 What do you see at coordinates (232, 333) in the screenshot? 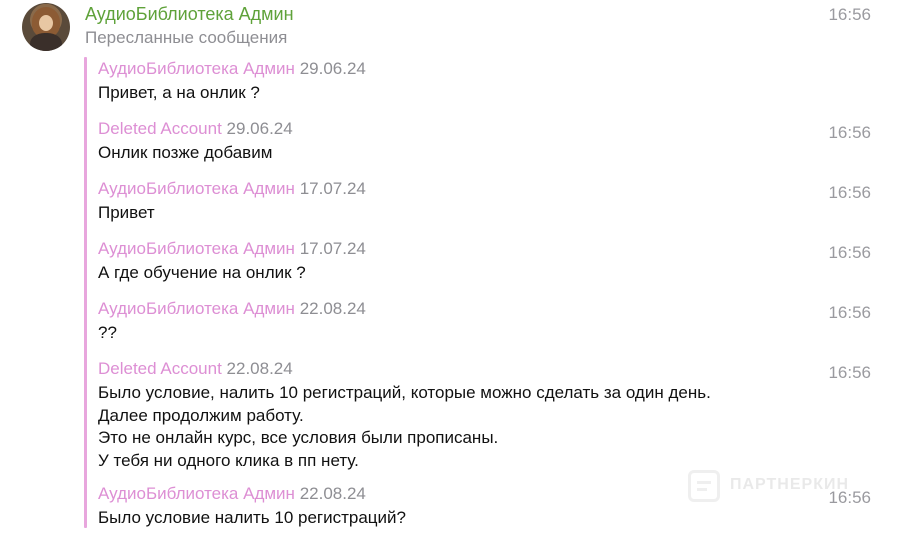
I see `message-text: ??` at bounding box center [232, 333].